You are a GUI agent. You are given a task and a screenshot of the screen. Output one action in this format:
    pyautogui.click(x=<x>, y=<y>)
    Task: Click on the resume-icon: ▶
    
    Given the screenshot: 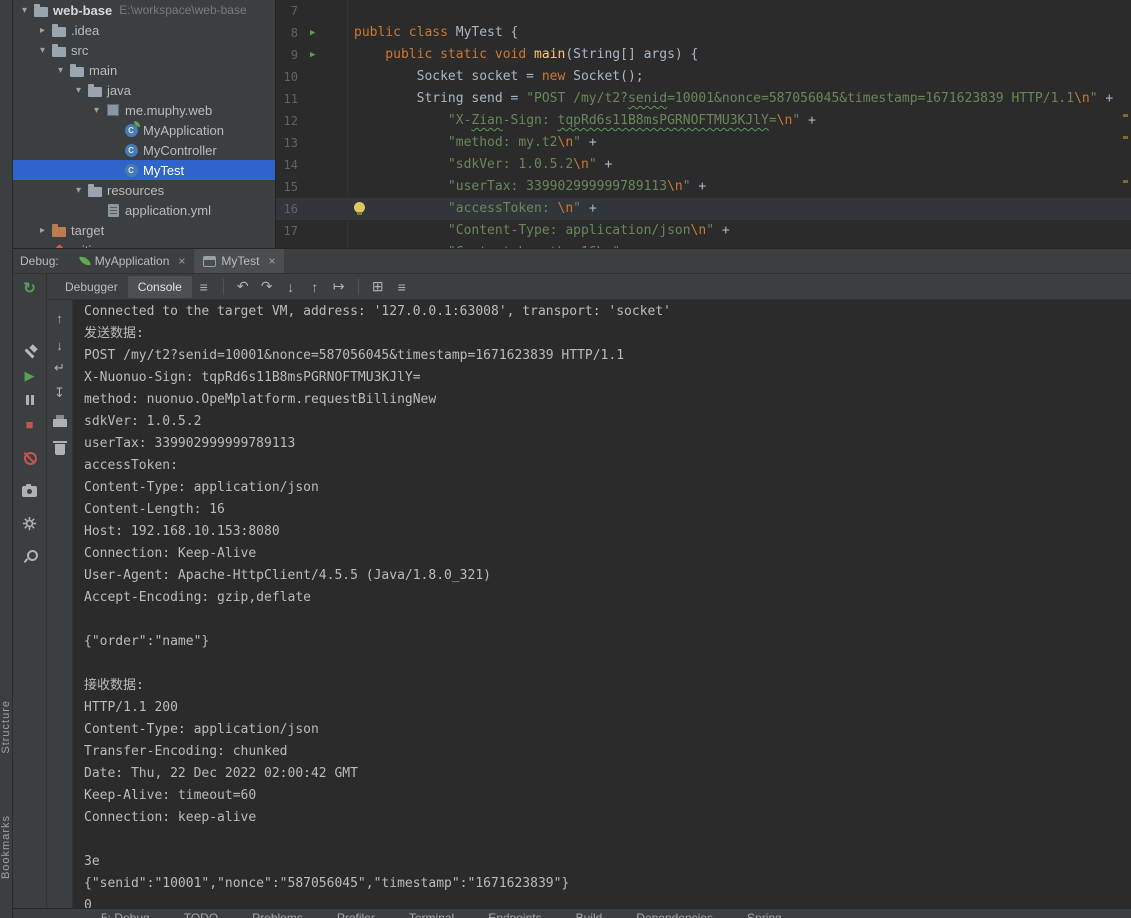 What is the action you would take?
    pyautogui.click(x=30, y=376)
    